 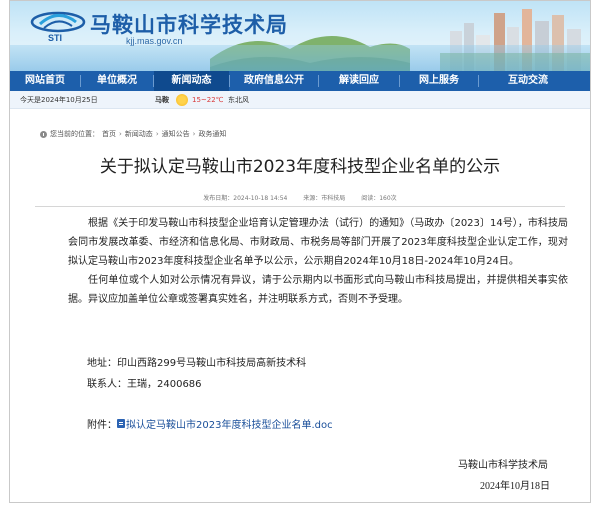 What do you see at coordinates (238, 100) in the screenshot?
I see `weather-wind: 东北风` at bounding box center [238, 100].